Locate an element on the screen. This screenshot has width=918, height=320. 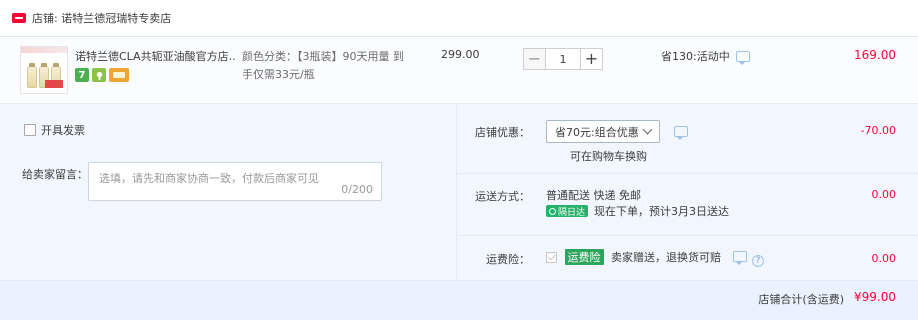
shop-total-row: 店铺合计(含运费) ¥99.00 is located at coordinates (459, 300).